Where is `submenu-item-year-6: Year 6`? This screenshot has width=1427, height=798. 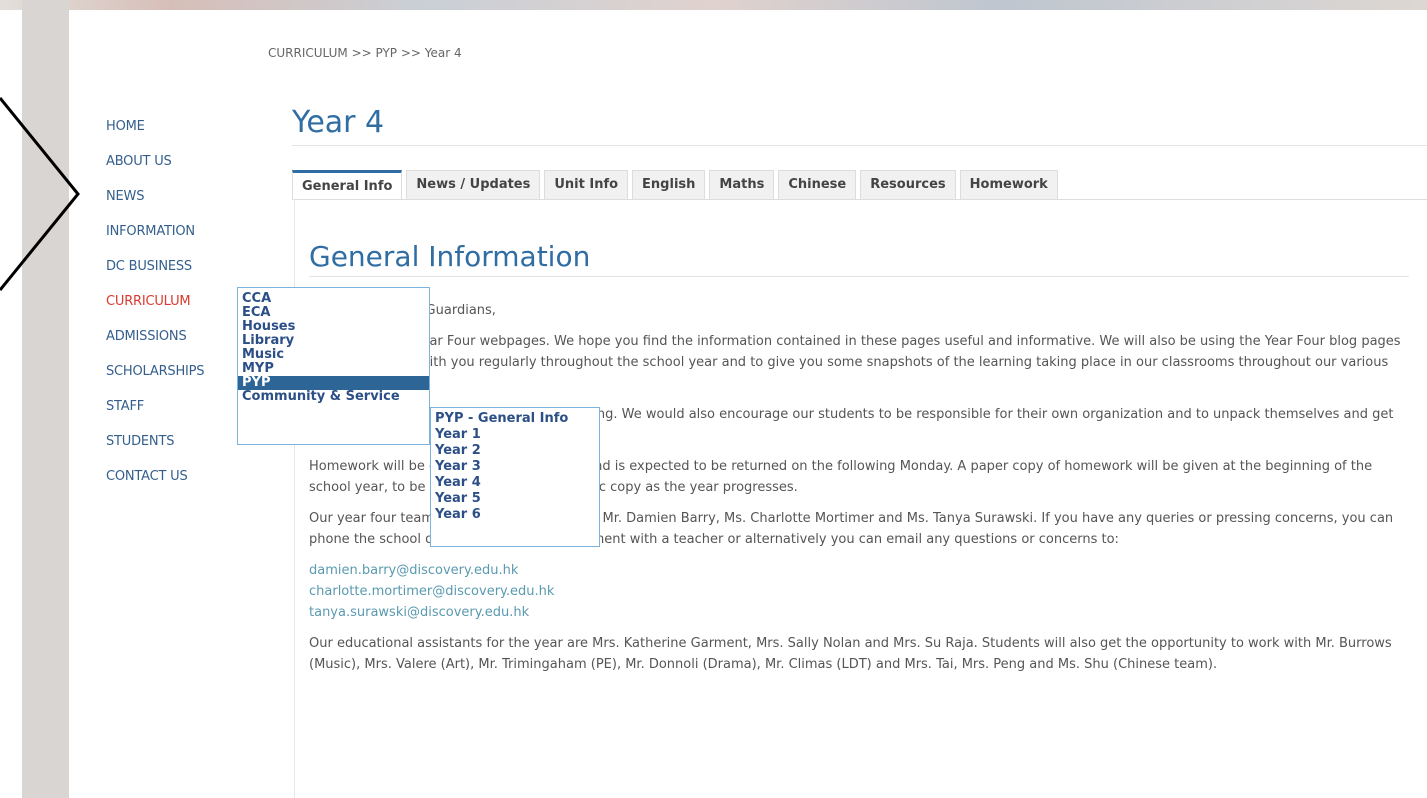
submenu-item-year-6: Year 6 is located at coordinates (515, 515).